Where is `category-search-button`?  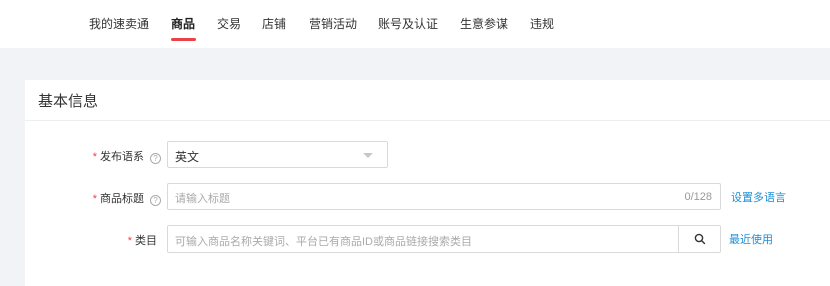
category-search-button is located at coordinates (699, 239).